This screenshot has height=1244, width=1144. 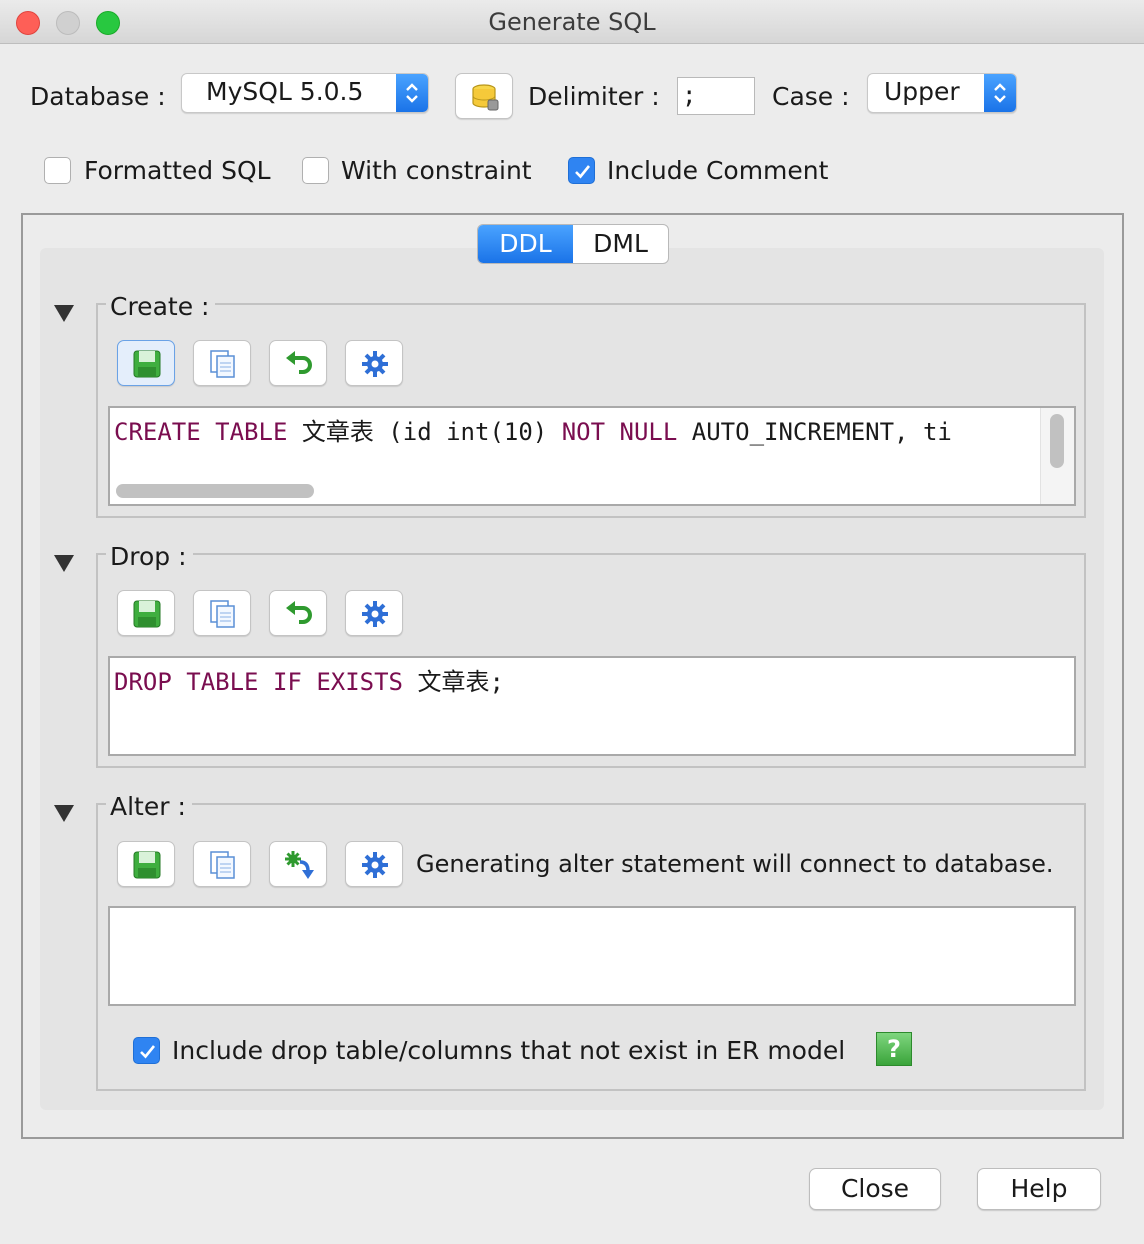 I want to click on create-vertical-scrollbar, so click(x=1057, y=456).